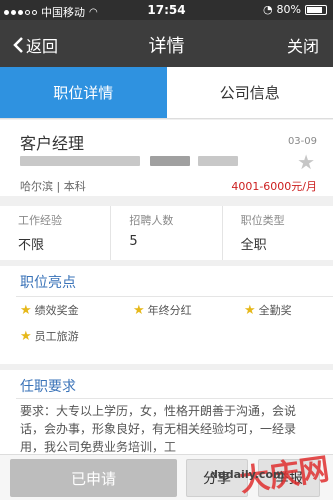 This screenshot has width=333, height=500. I want to click on applied-button: 已申请, so click(93, 478).